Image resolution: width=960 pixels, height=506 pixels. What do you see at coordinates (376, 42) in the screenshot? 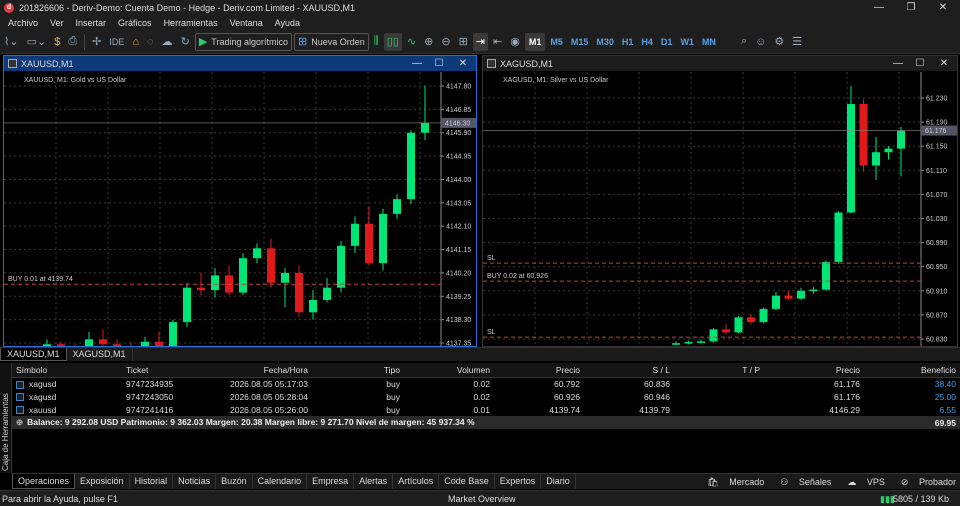
I see `bar-chart-icon: ⫼` at bounding box center [376, 42].